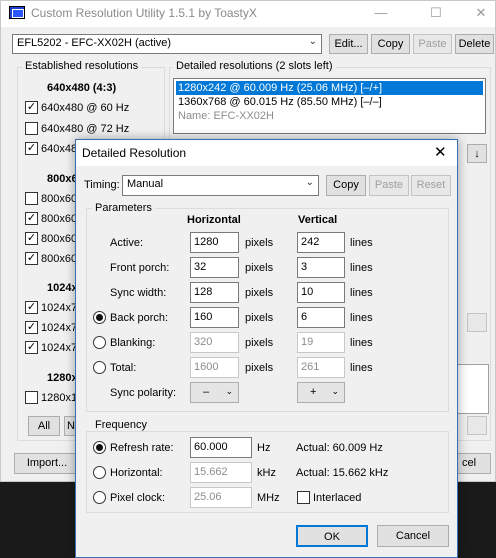  Describe the element at coordinates (303, 497) in the screenshot. I see `interlaced-checkbox` at that location.